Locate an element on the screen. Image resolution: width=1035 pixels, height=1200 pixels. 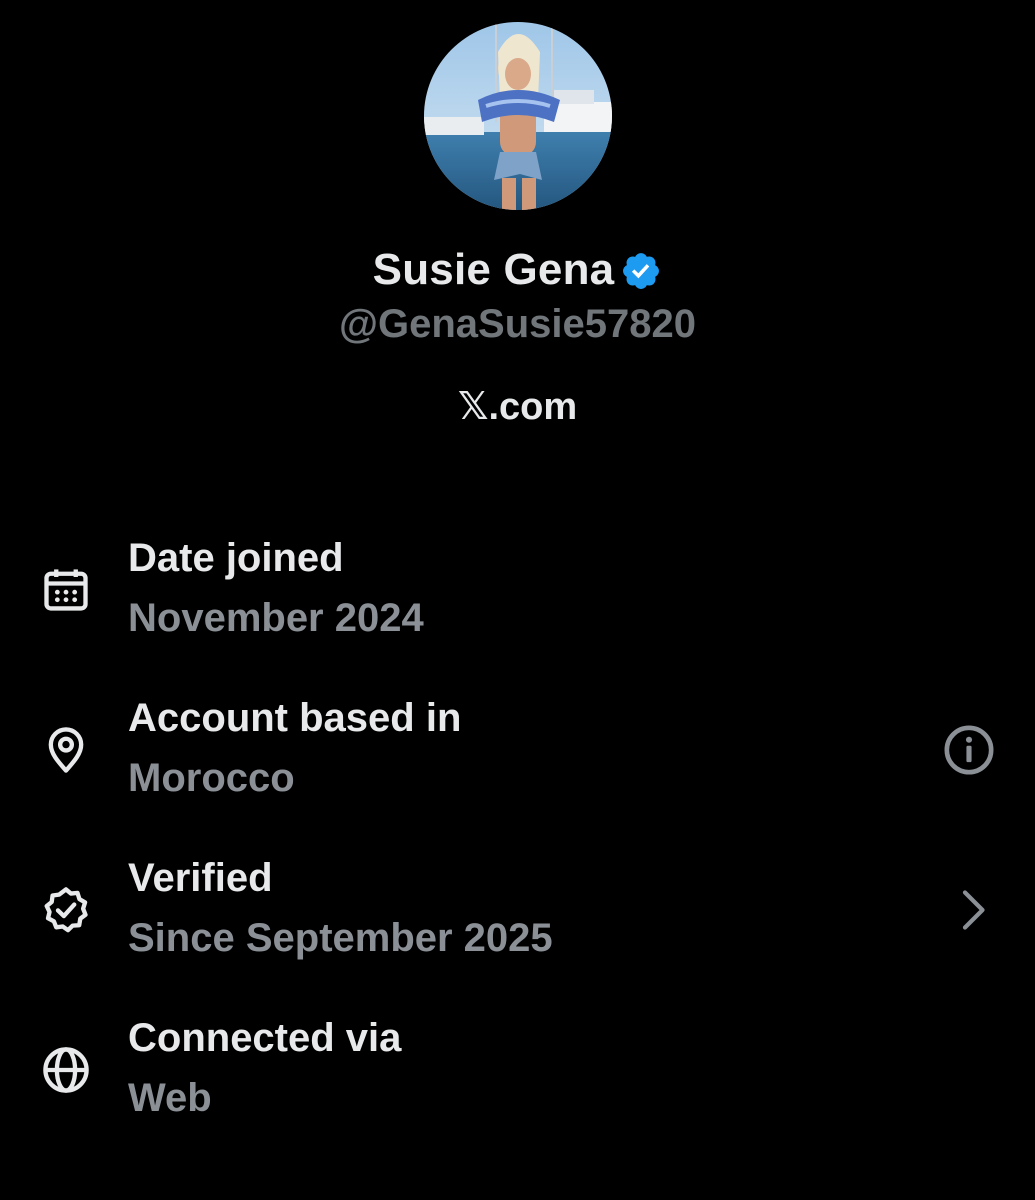
display-name-row: Susie Gena is located at coordinates (517, 270).